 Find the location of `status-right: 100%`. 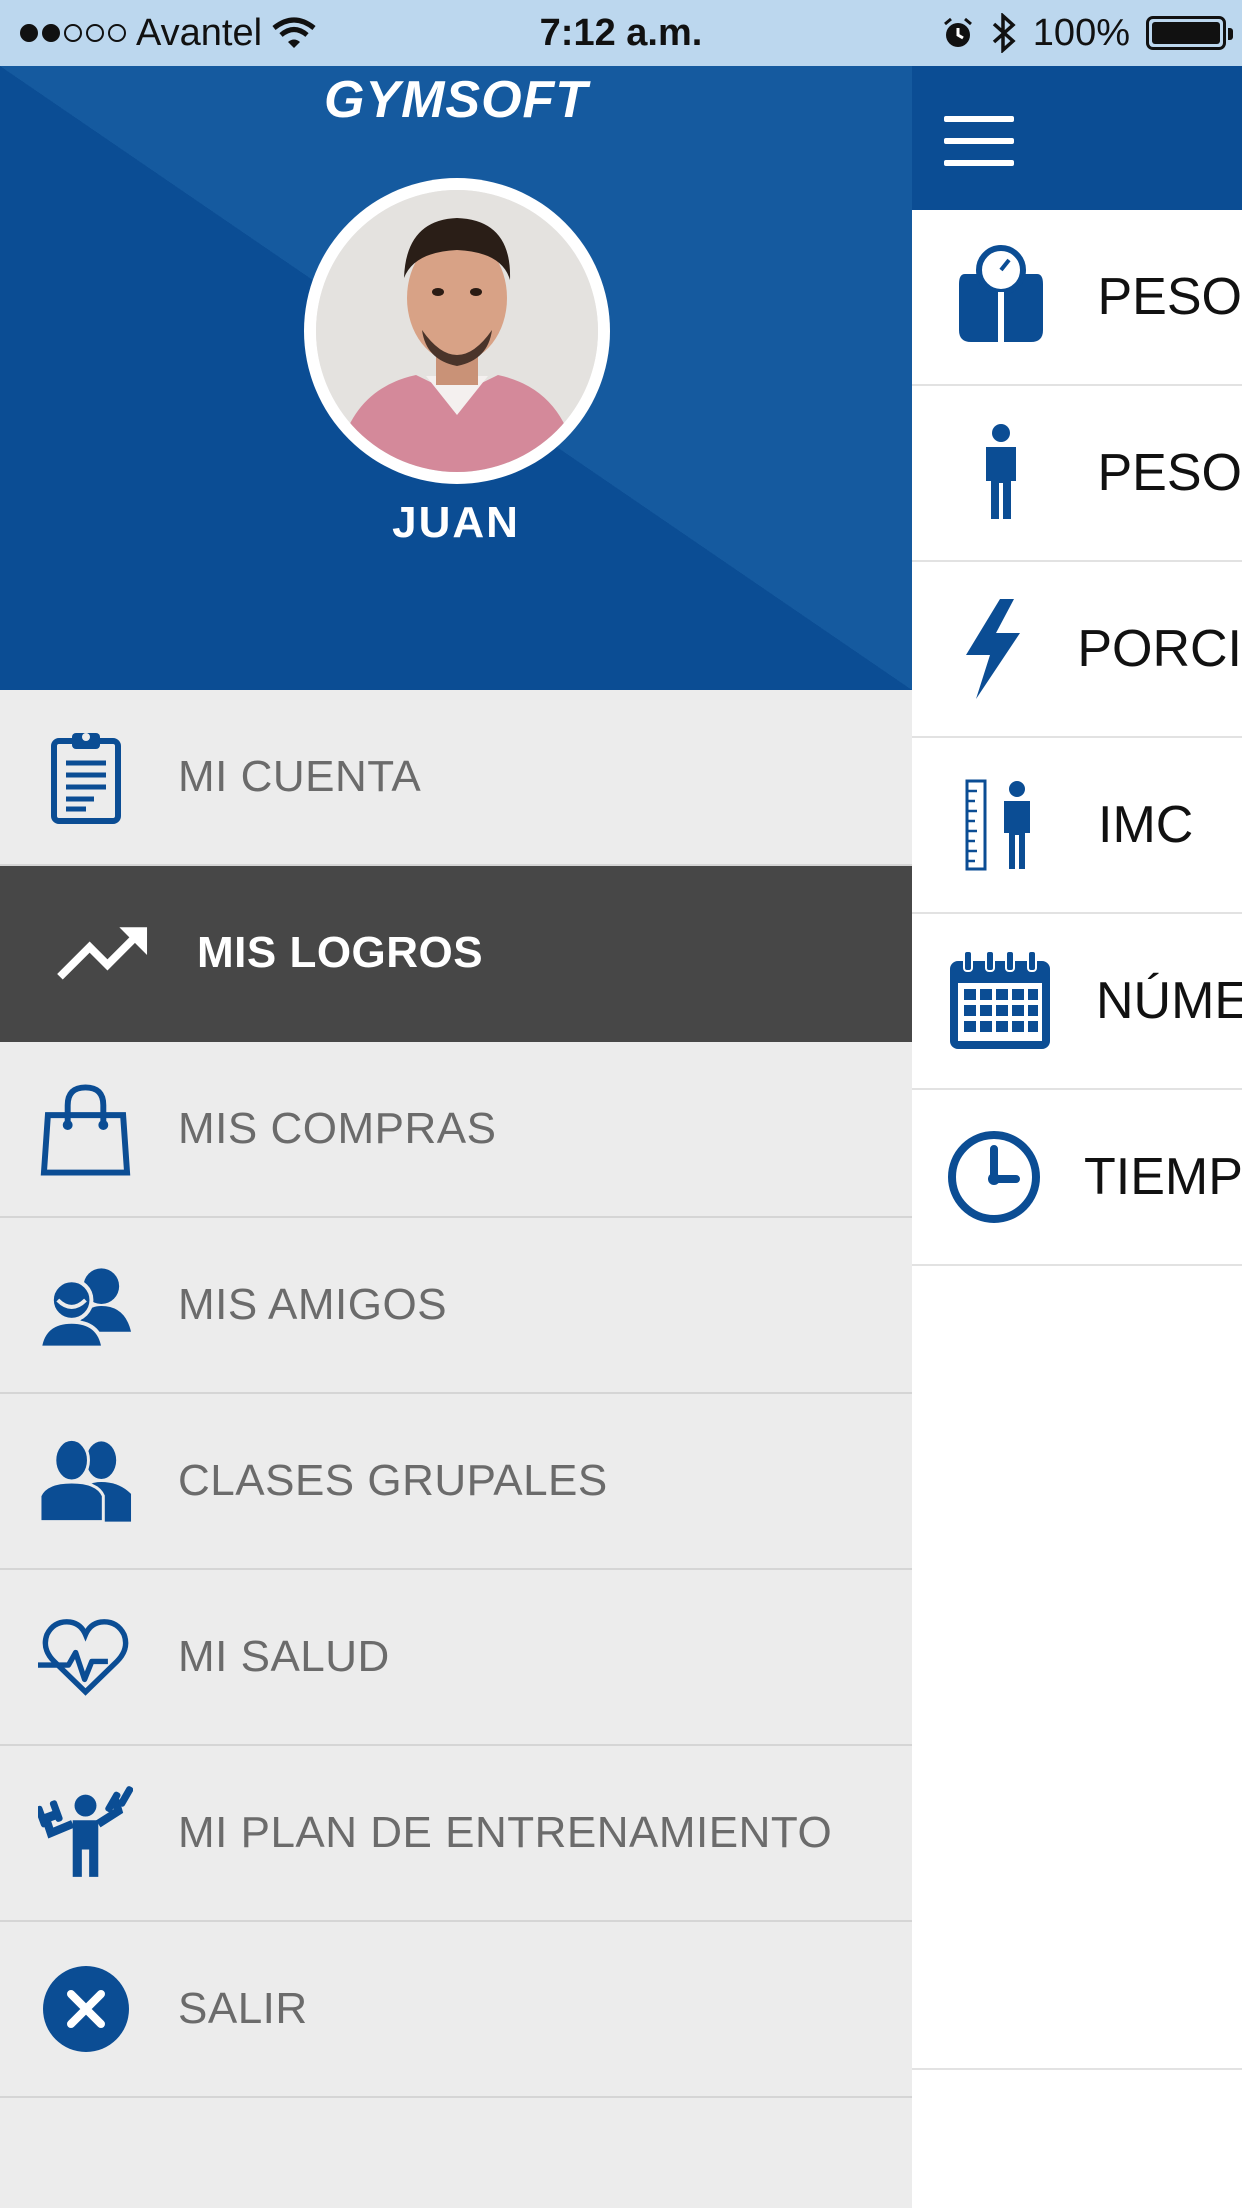

status-right: 100% is located at coordinates (1087, 33).